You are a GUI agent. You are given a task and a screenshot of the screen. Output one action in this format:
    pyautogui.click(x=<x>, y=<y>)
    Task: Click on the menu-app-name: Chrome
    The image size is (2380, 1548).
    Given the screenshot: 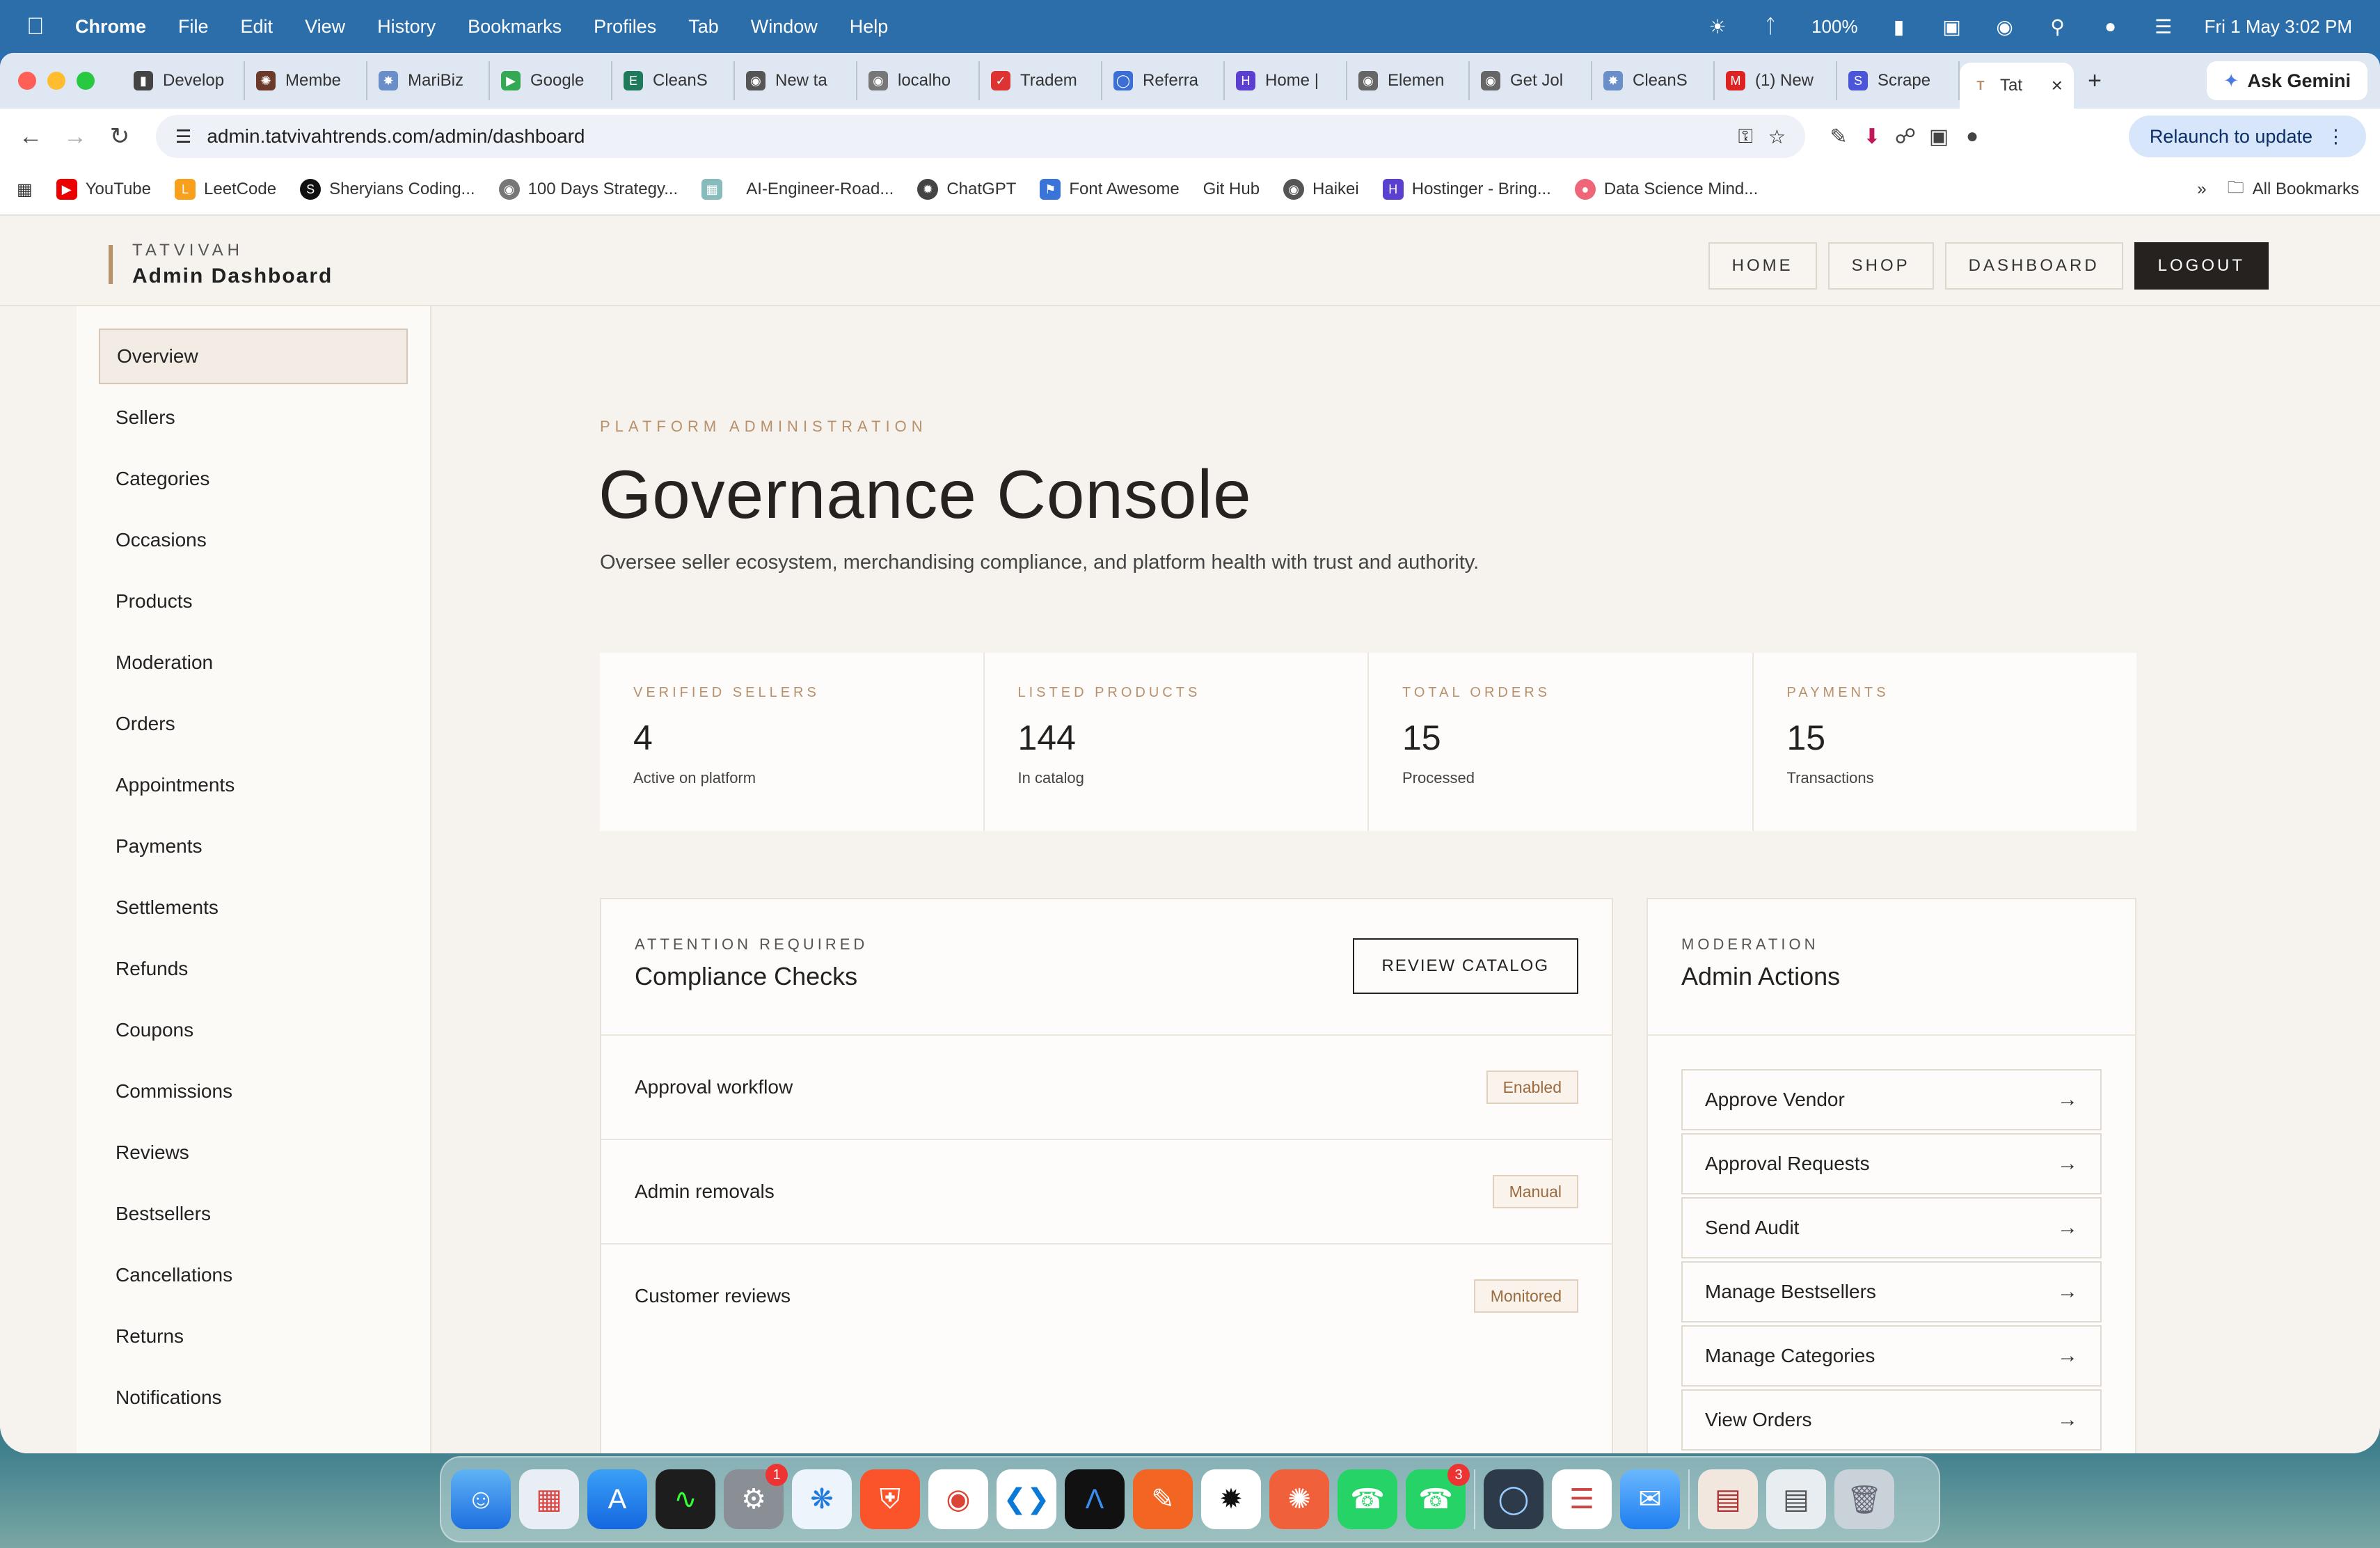 What is the action you would take?
    pyautogui.click(x=110, y=27)
    